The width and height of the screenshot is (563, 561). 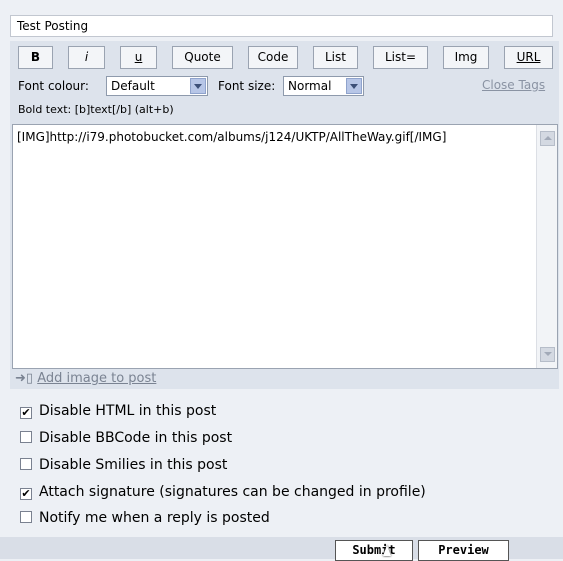 I want to click on add-image-label: Add image to post, so click(x=97, y=378).